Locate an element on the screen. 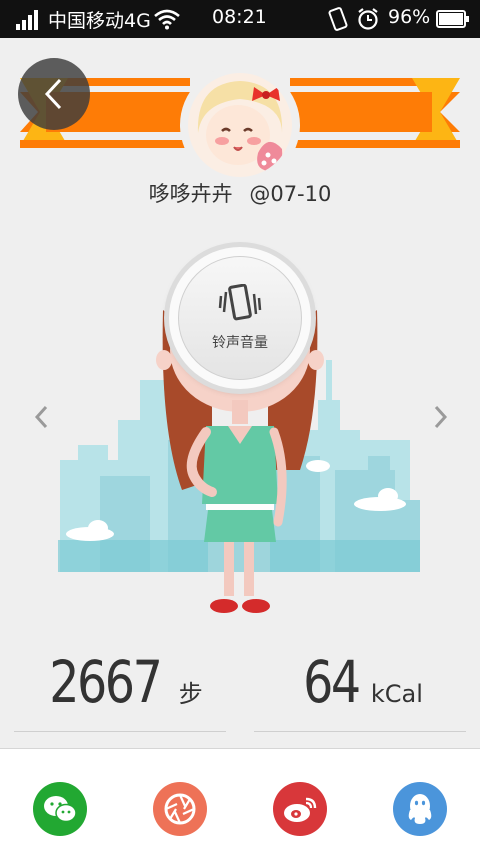  wechat-icon is located at coordinates (60, 809).